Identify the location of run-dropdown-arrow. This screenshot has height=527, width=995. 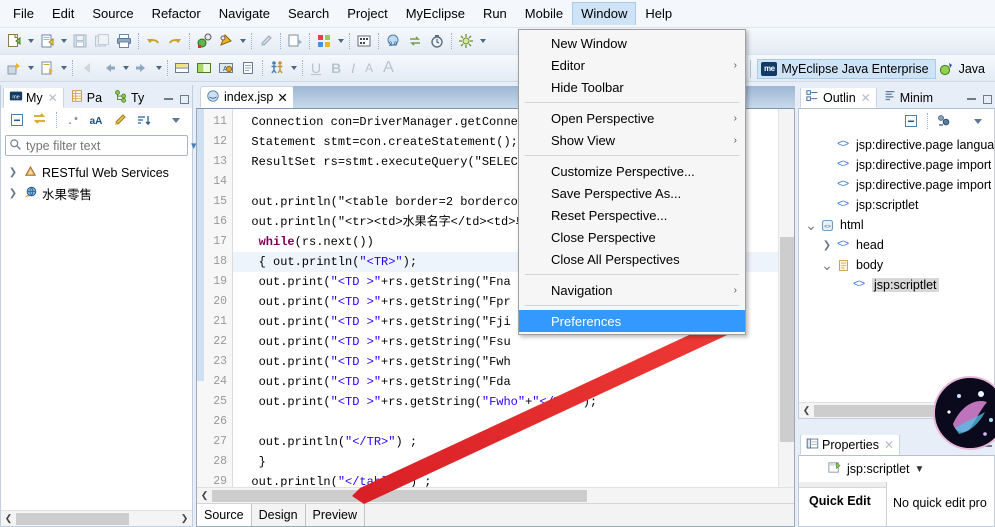
(242, 41).